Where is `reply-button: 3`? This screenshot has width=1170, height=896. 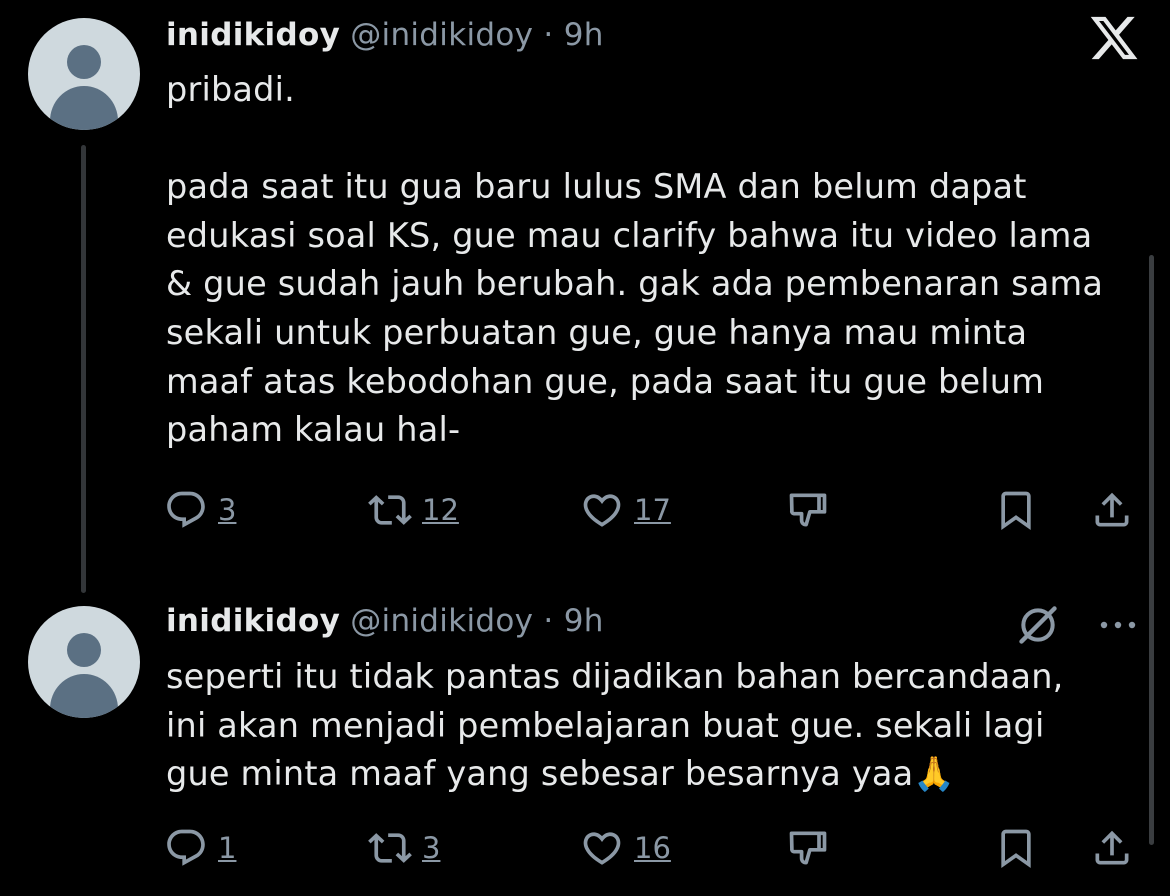
reply-button: 3 is located at coordinates (200, 510).